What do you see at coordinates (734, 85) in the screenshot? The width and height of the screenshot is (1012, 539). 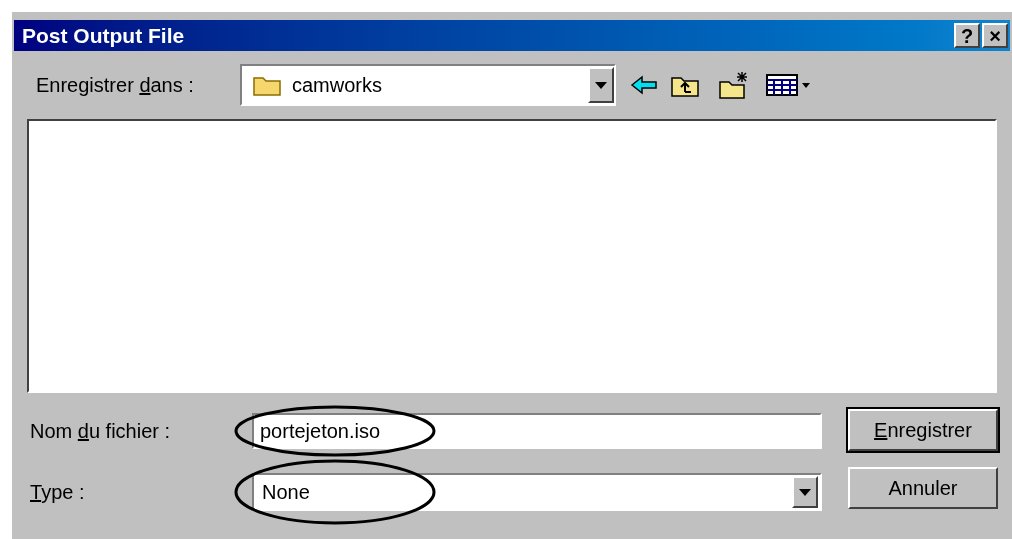 I see `new-folder-icon` at bounding box center [734, 85].